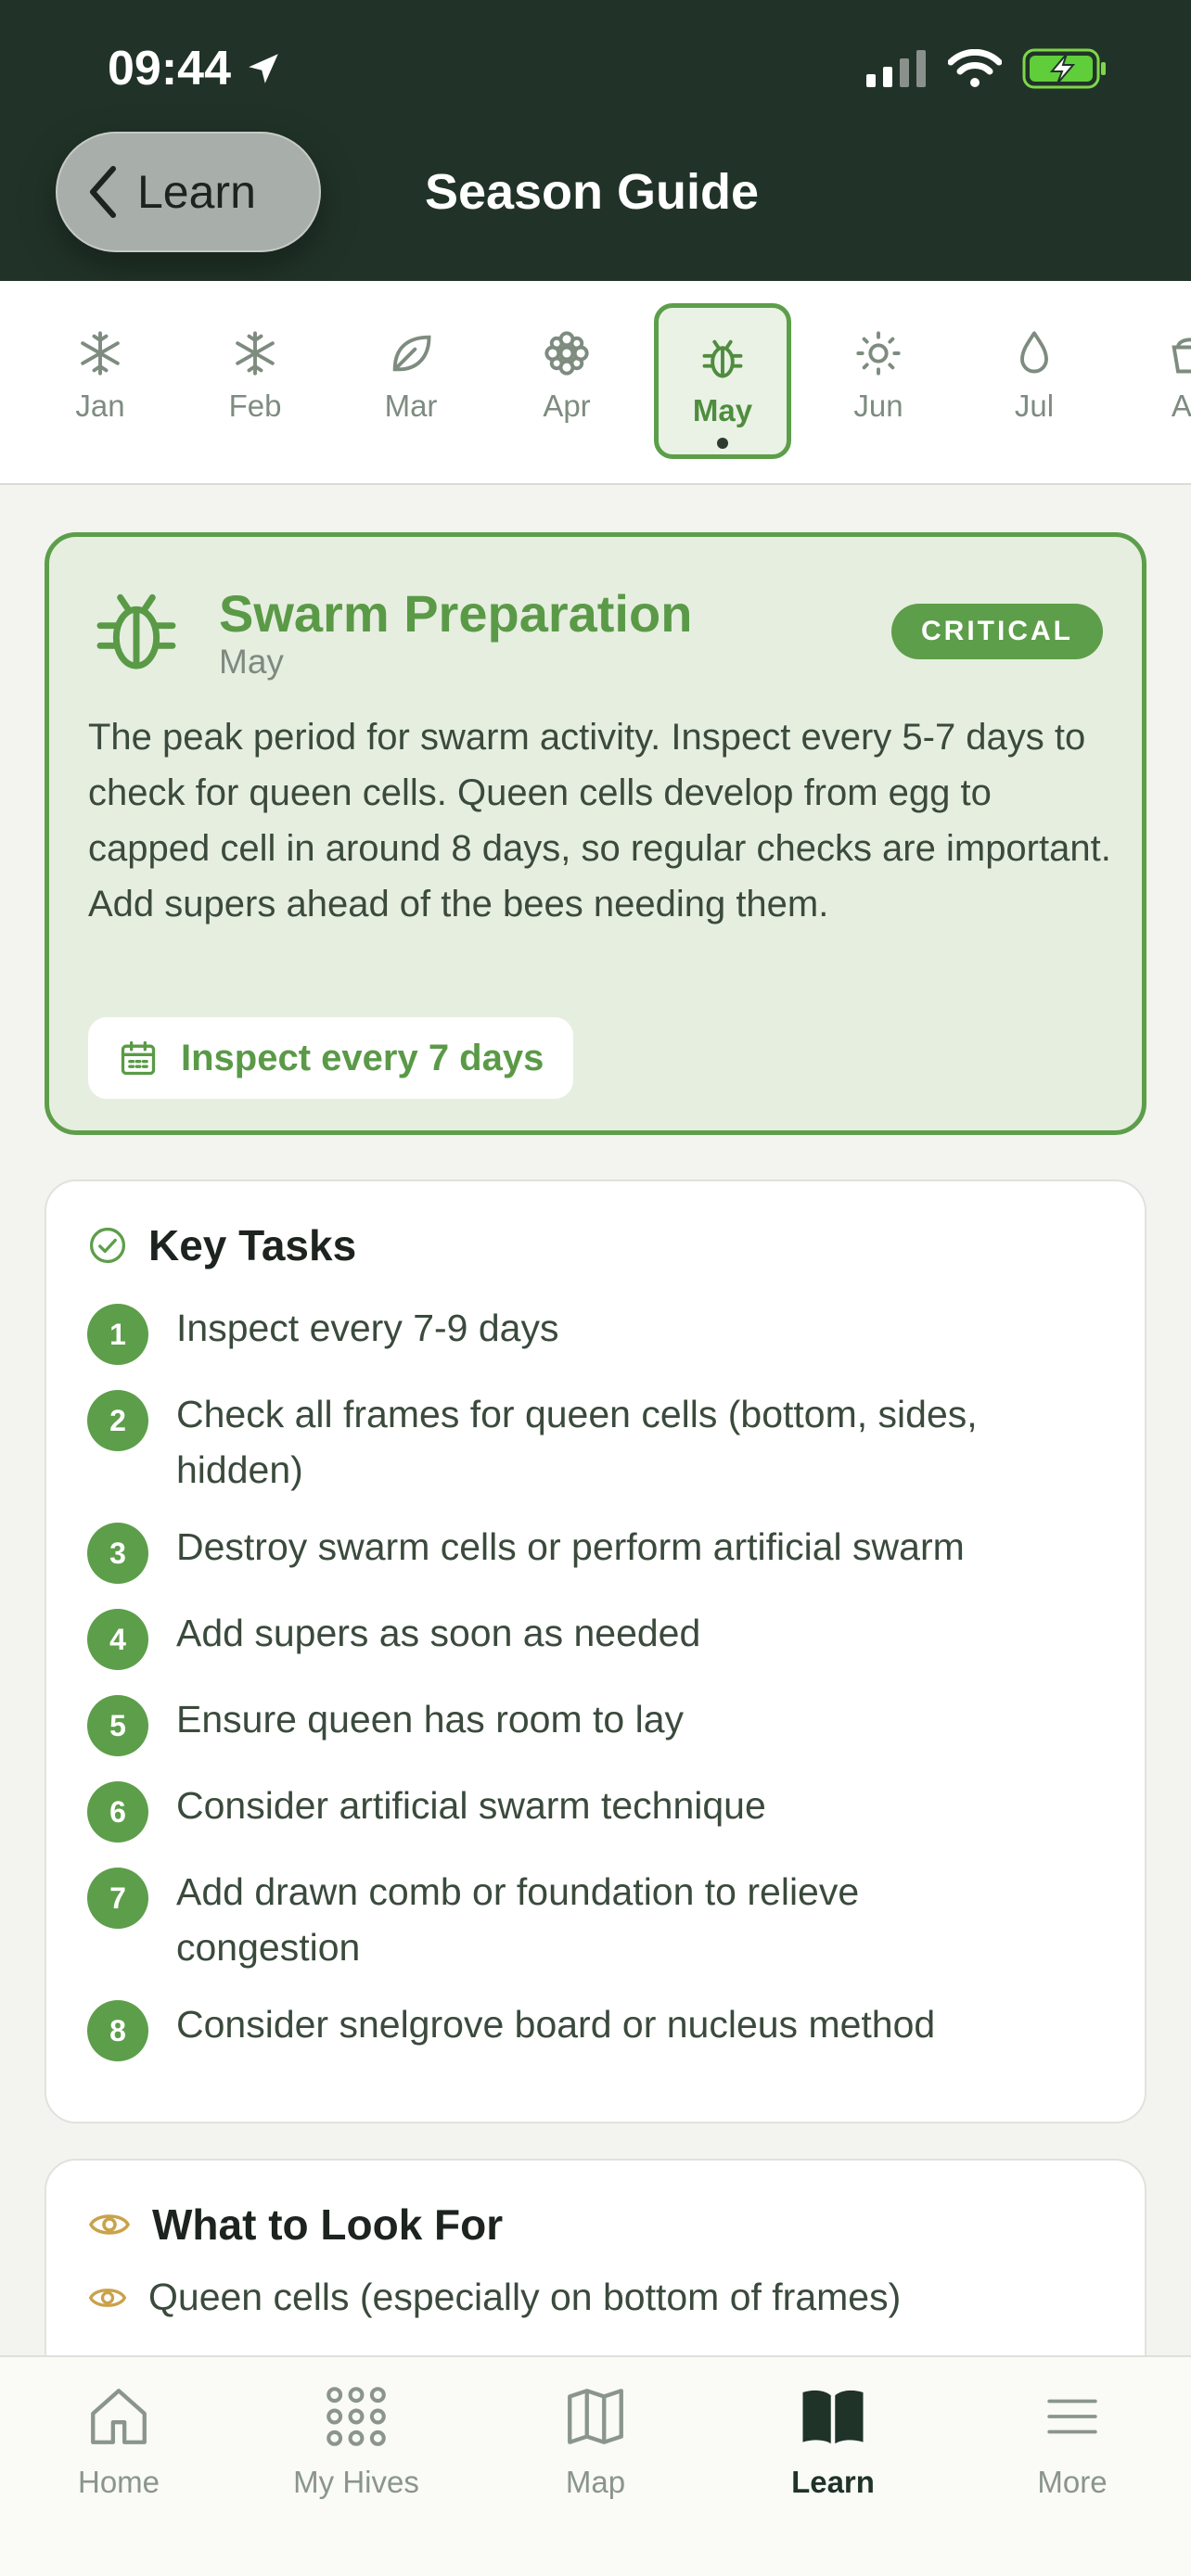 The width and height of the screenshot is (1191, 2576). What do you see at coordinates (119, 2417) in the screenshot?
I see `home-icon` at bounding box center [119, 2417].